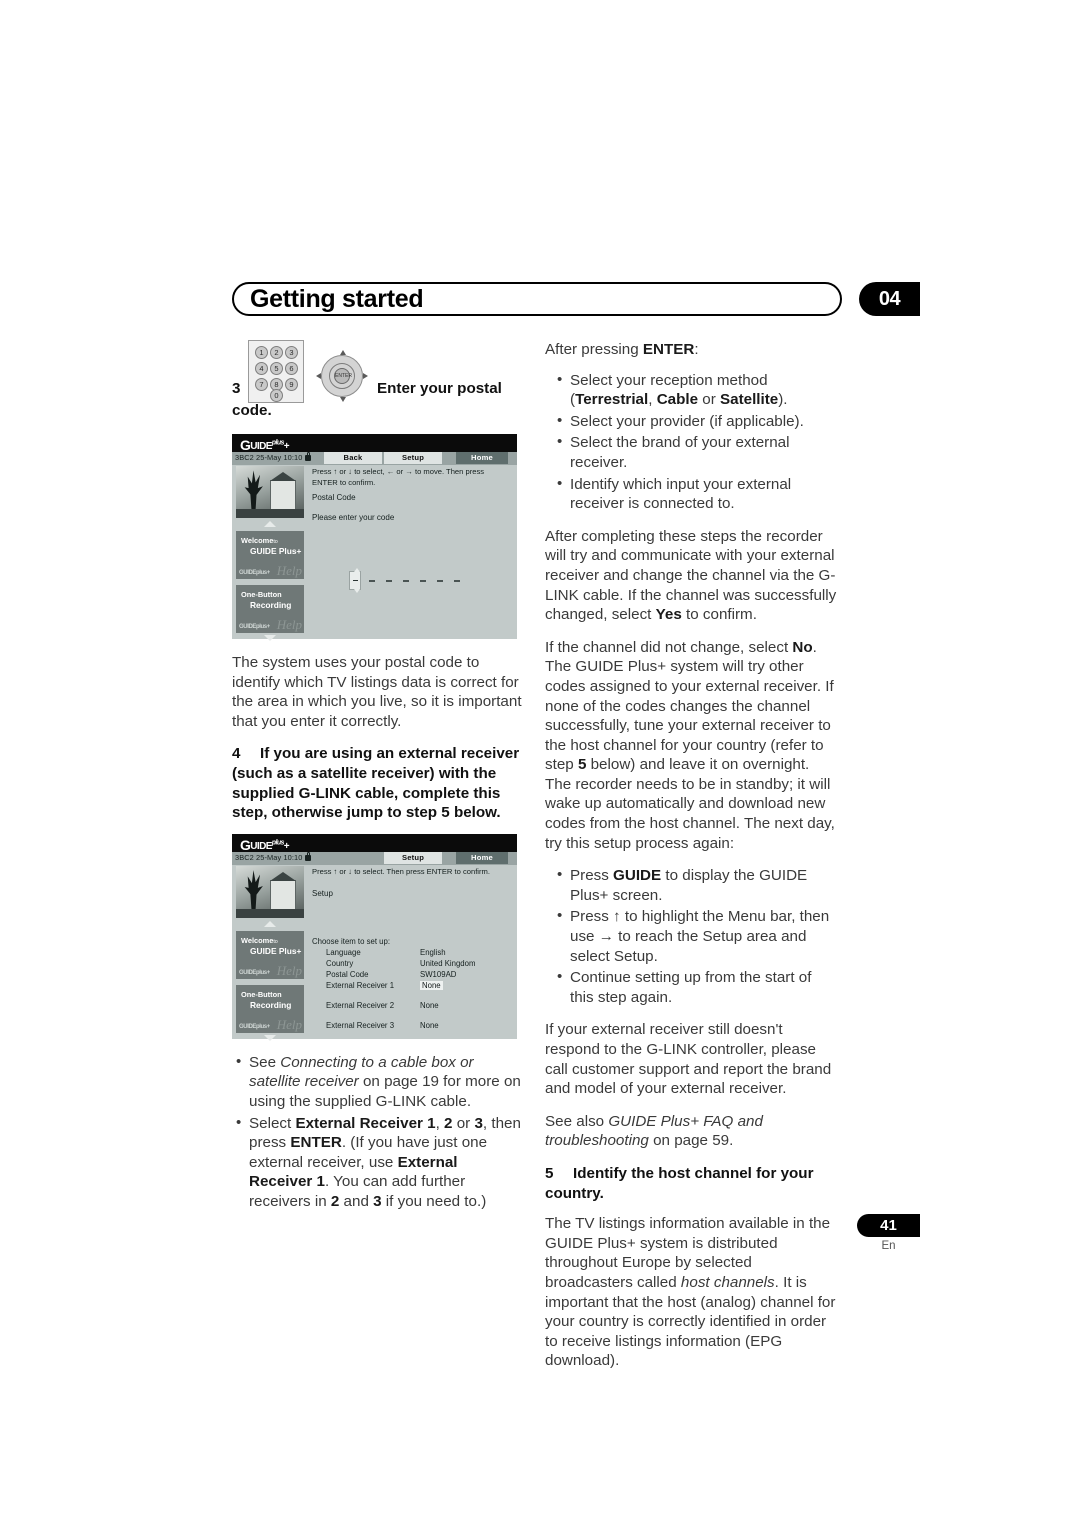 The height and width of the screenshot is (1528, 1080). Describe the element at coordinates (482, 458) in the screenshot. I see `screenshot1-home-button: Home` at that location.